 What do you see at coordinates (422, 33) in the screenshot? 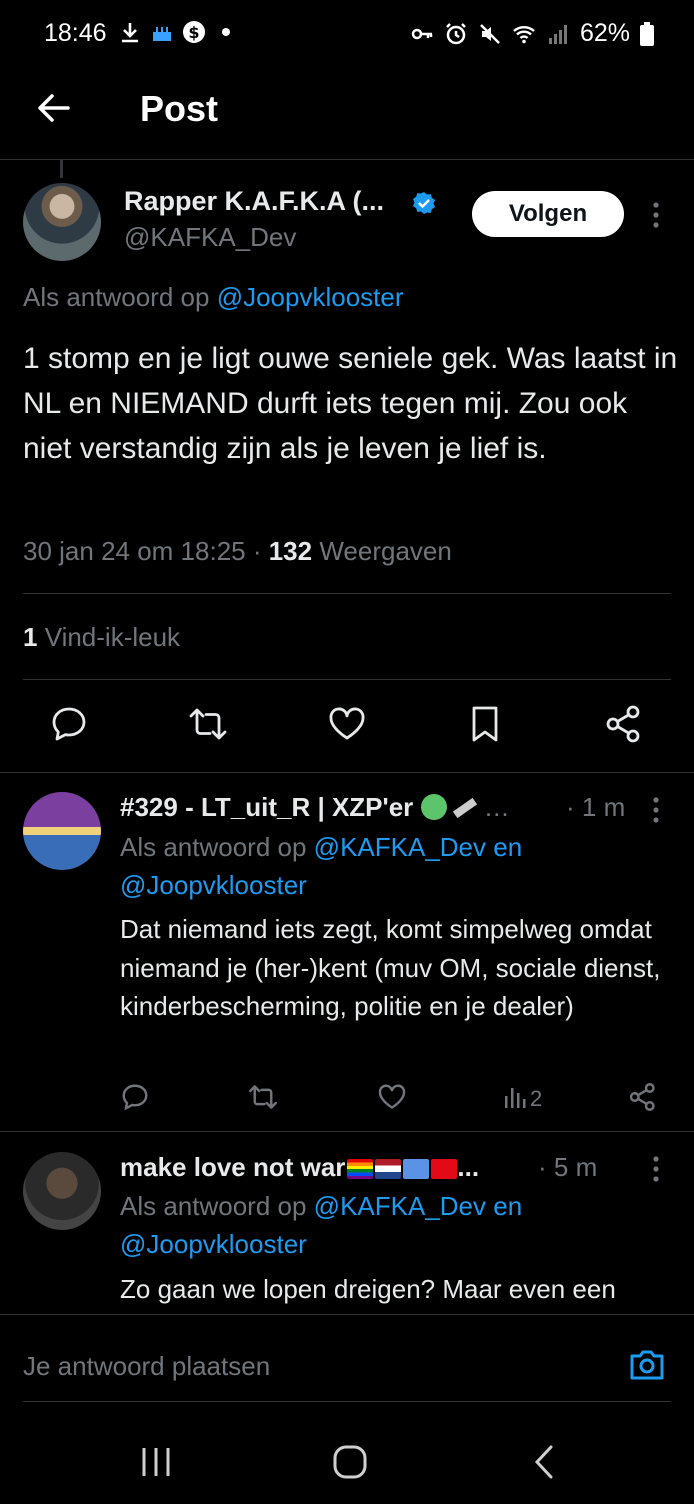
I see `key-icon` at bounding box center [422, 33].